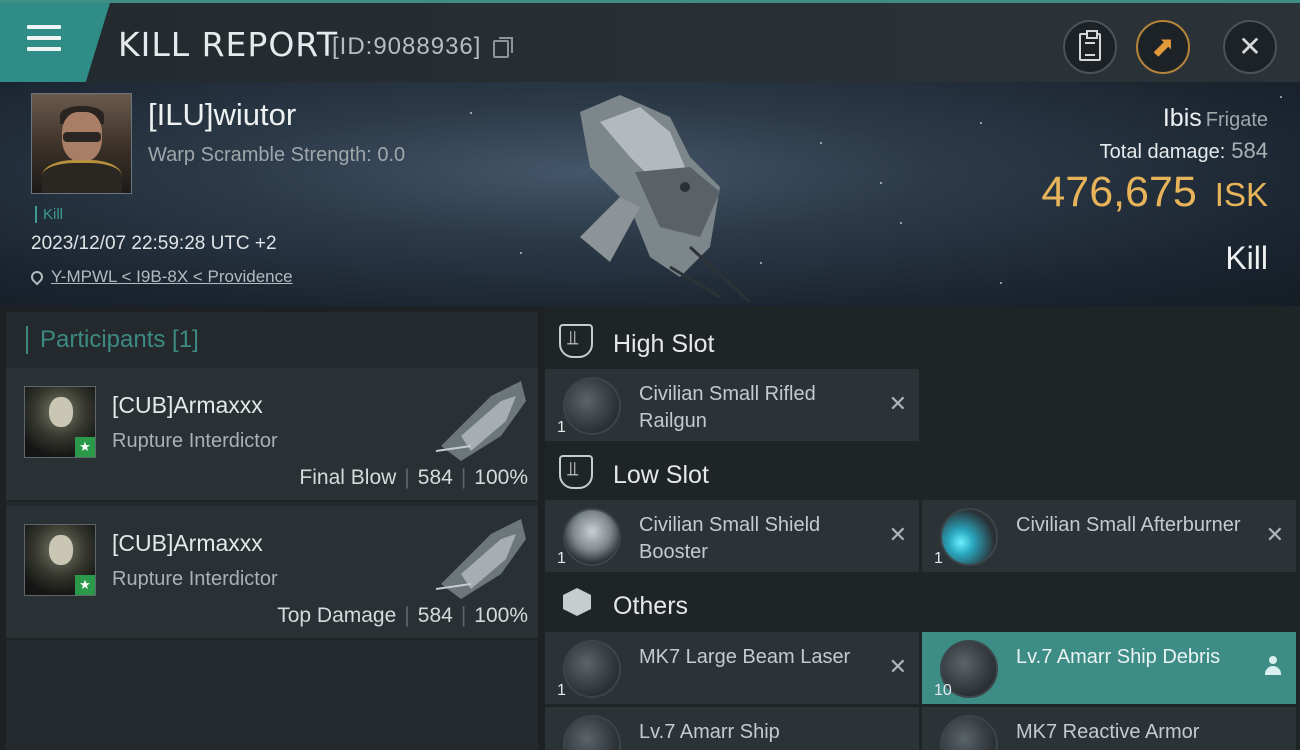  What do you see at coordinates (337, 615) in the screenshot?
I see `participant-role: Top Damage` at bounding box center [337, 615].